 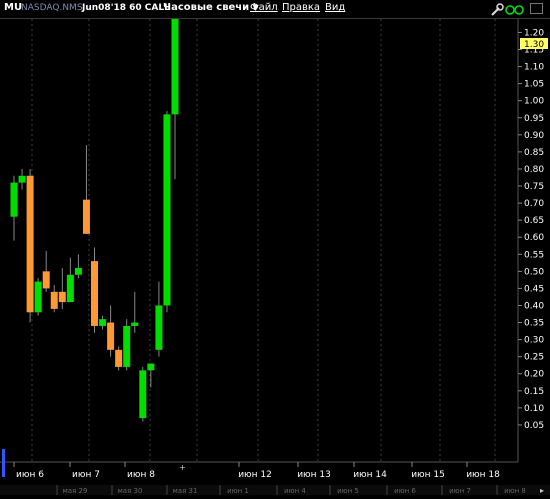 I want to click on price-tick-label: 0.35, so click(x=534, y=324).